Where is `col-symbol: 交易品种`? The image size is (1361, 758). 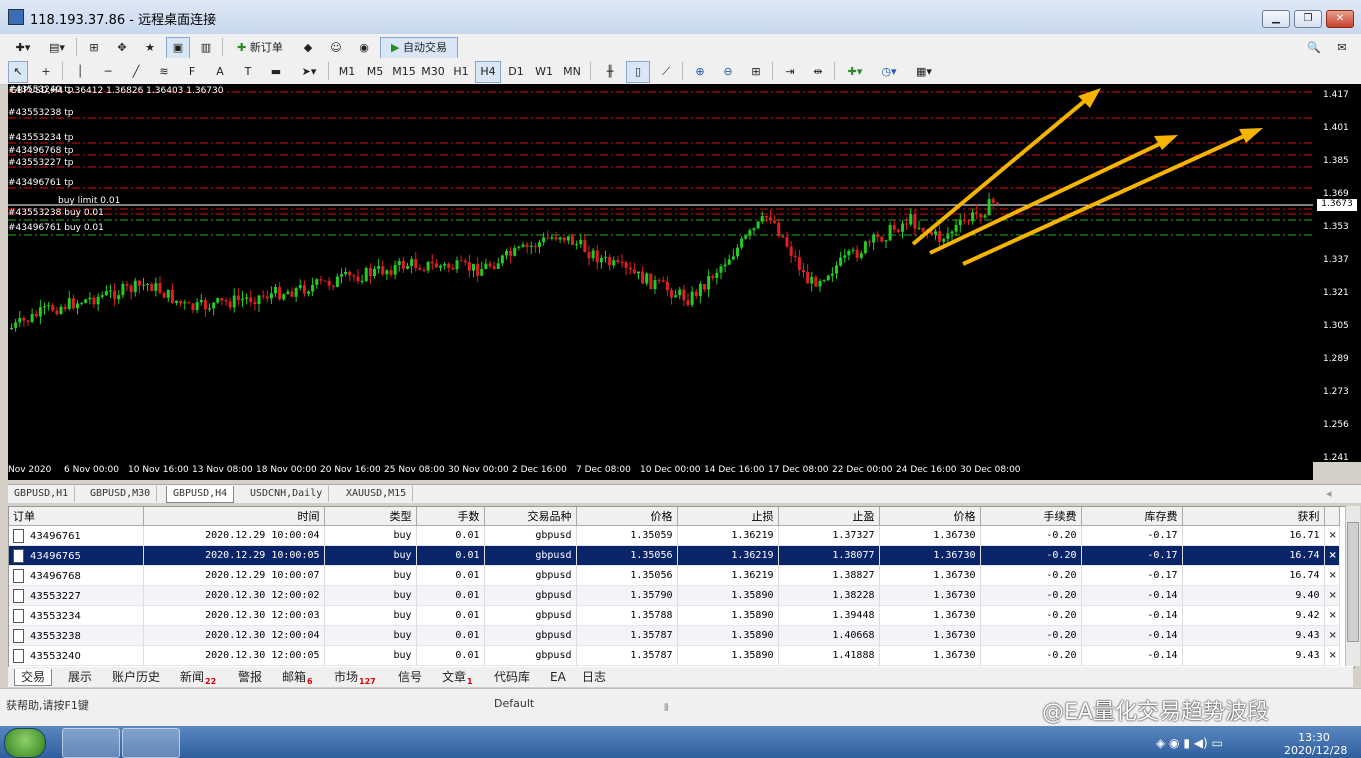
col-symbol: 交易品种 is located at coordinates (530, 516).